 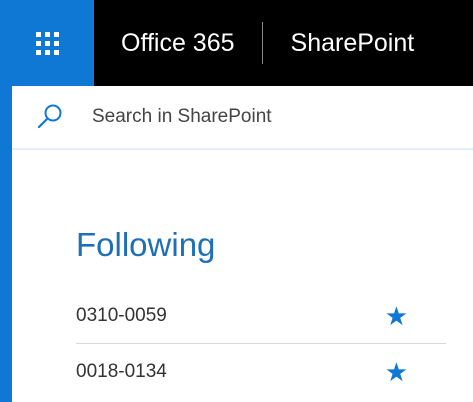 I want to click on app-launcher-button, so click(x=47, y=43).